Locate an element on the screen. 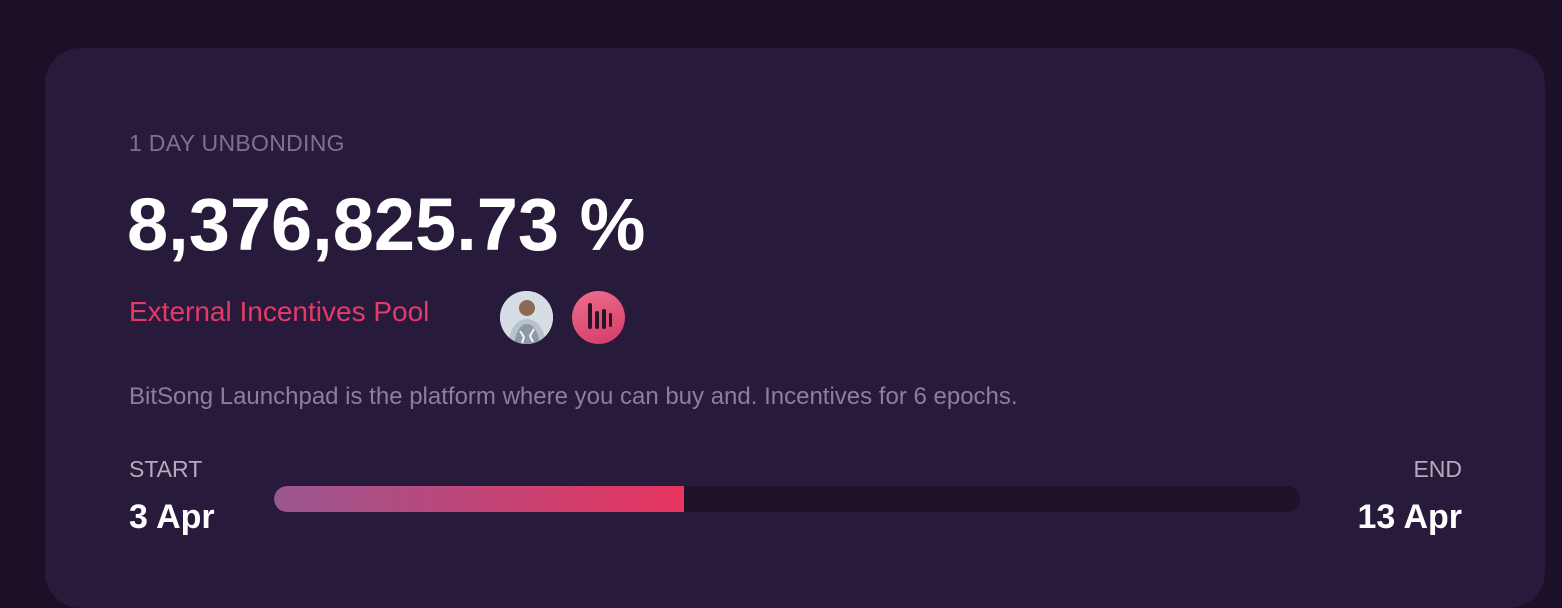 This screenshot has height=608, width=1562. progress-fill is located at coordinates (479, 499).